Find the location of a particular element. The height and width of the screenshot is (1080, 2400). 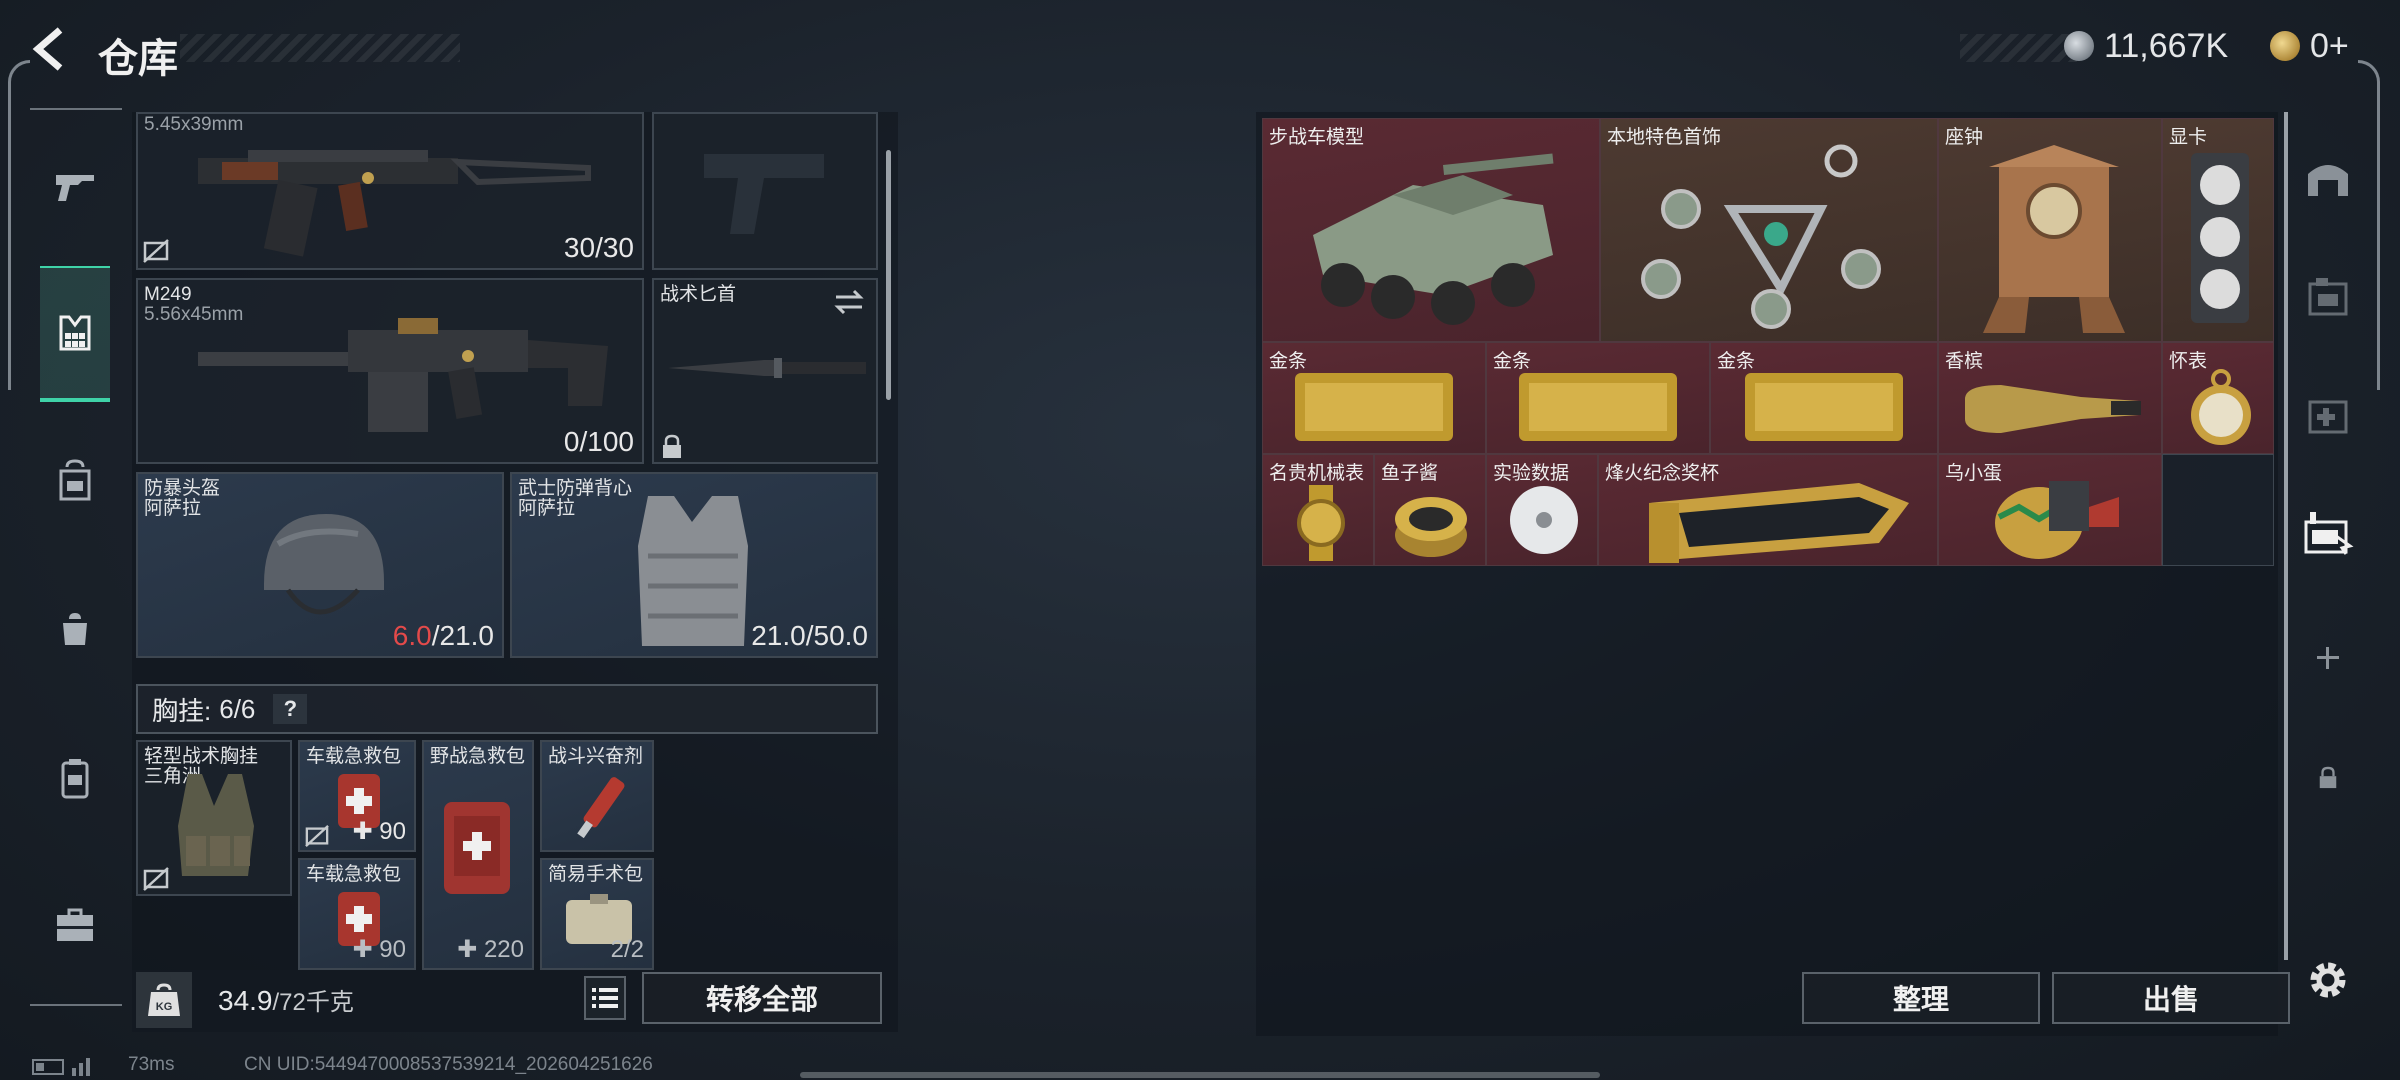

vehicle-medkit-slot-2: 车载急救包 ✚ 90 is located at coordinates (357, 914).